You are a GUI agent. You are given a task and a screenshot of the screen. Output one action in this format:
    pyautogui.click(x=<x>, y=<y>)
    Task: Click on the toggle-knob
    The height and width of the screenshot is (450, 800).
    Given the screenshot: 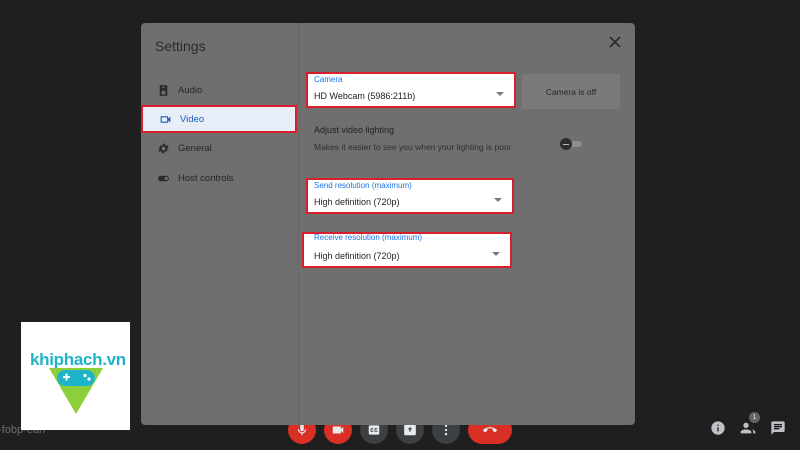 What is the action you would take?
    pyautogui.click(x=566, y=144)
    